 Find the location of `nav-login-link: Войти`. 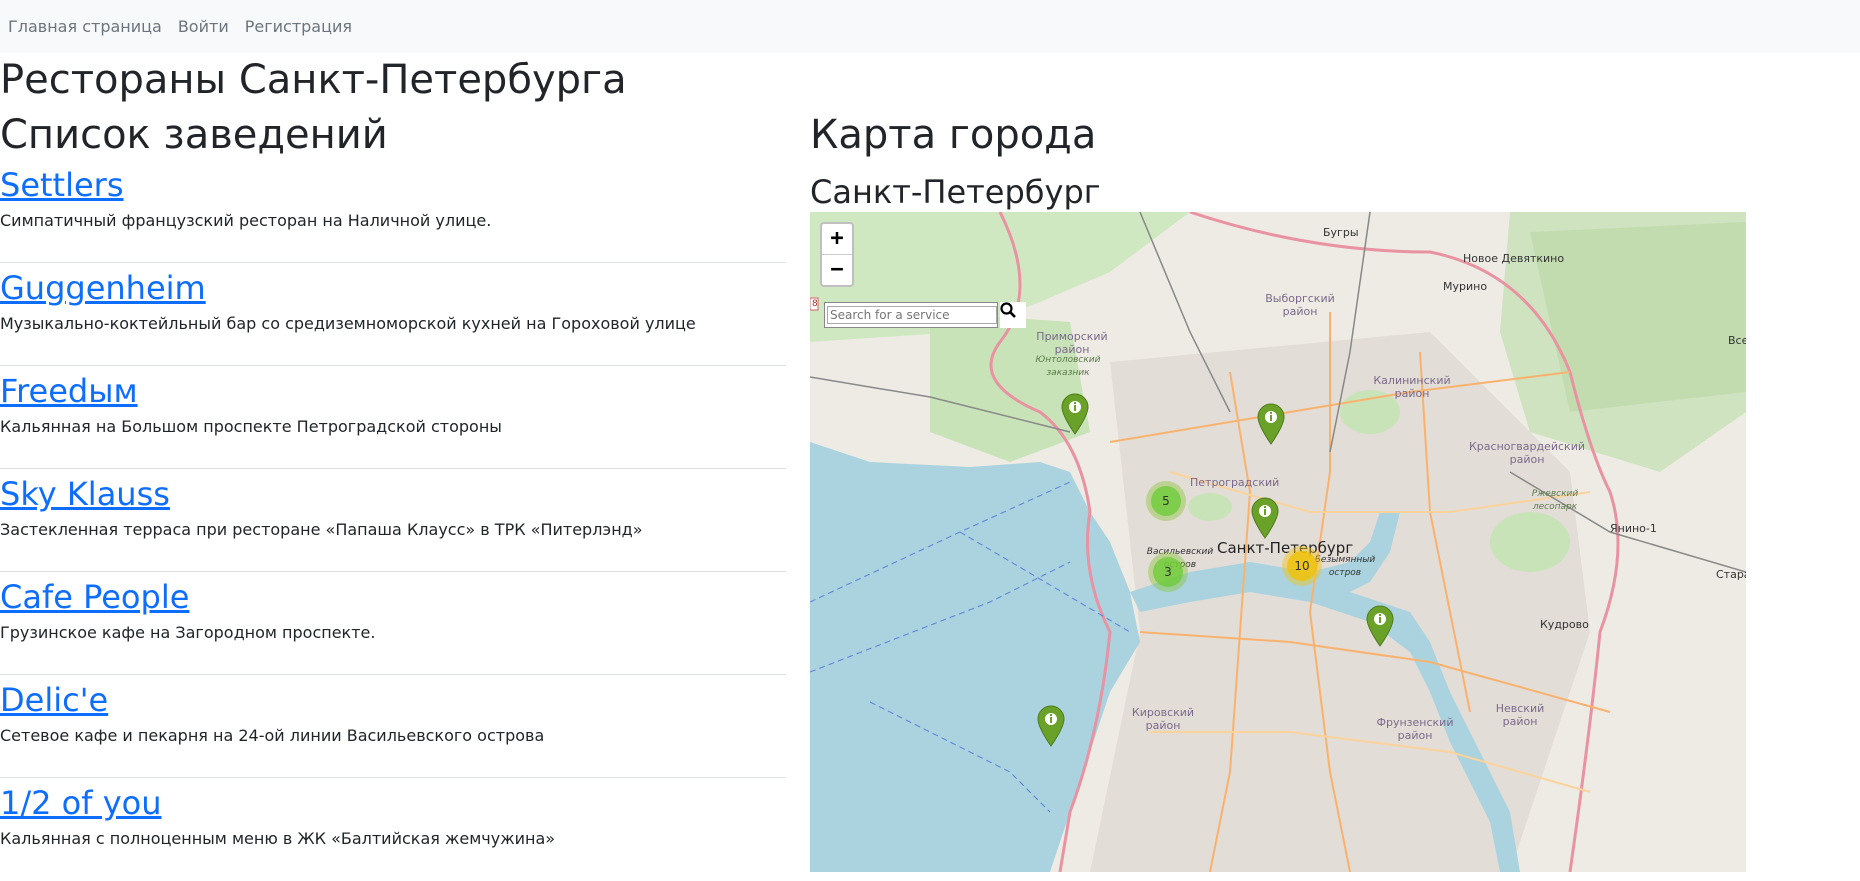

nav-login-link: Войти is located at coordinates (203, 26).